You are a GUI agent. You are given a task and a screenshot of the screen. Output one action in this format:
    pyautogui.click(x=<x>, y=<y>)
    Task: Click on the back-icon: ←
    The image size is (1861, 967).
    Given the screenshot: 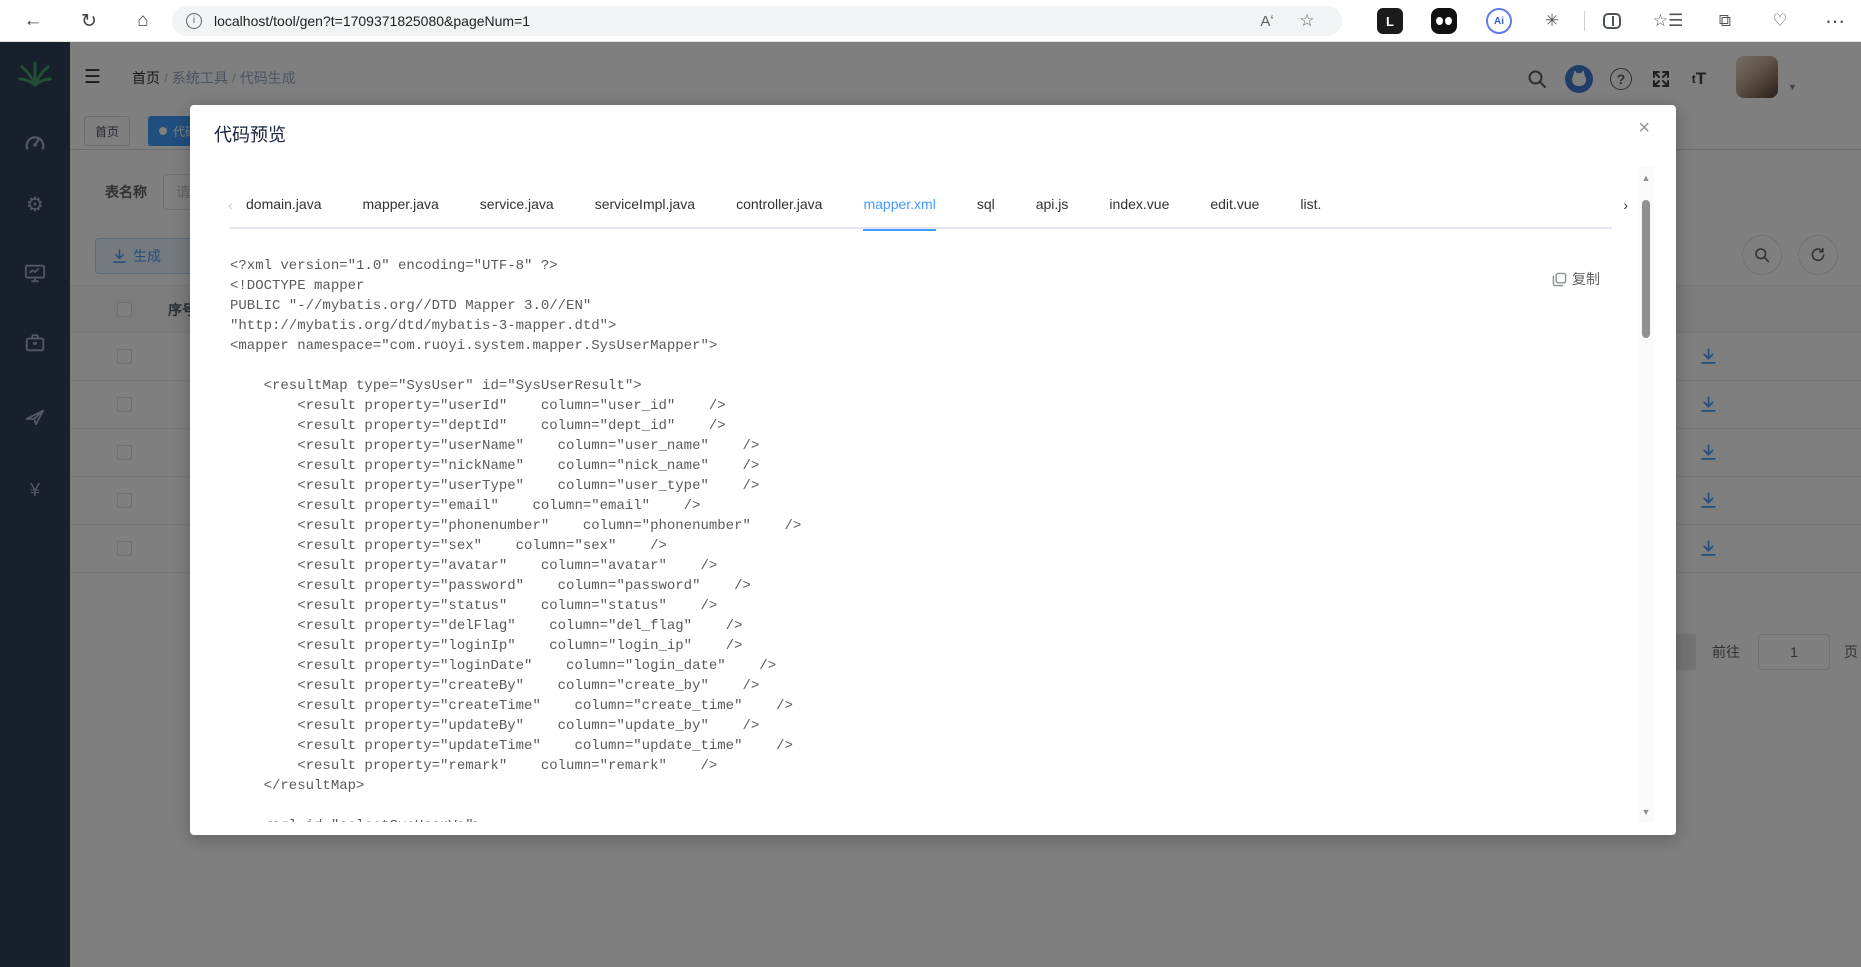 What is the action you would take?
    pyautogui.click(x=33, y=21)
    